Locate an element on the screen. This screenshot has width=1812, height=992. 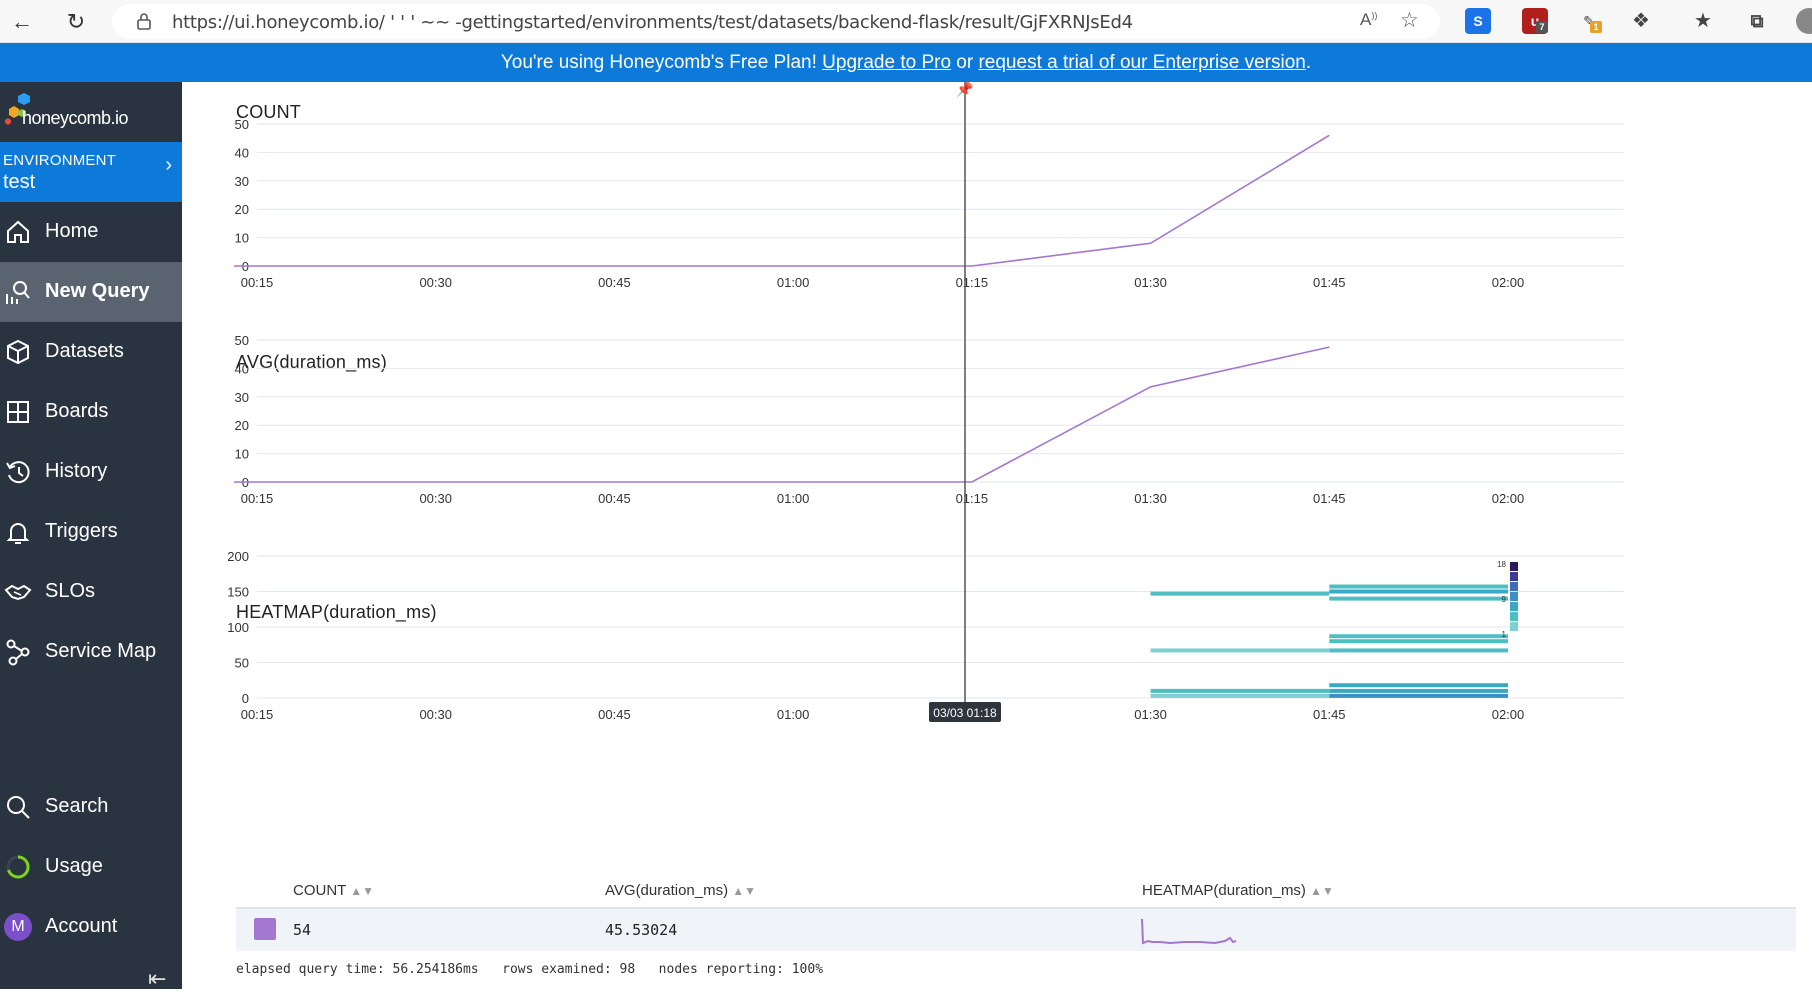
y-tick-label: 150 is located at coordinates (238, 592).